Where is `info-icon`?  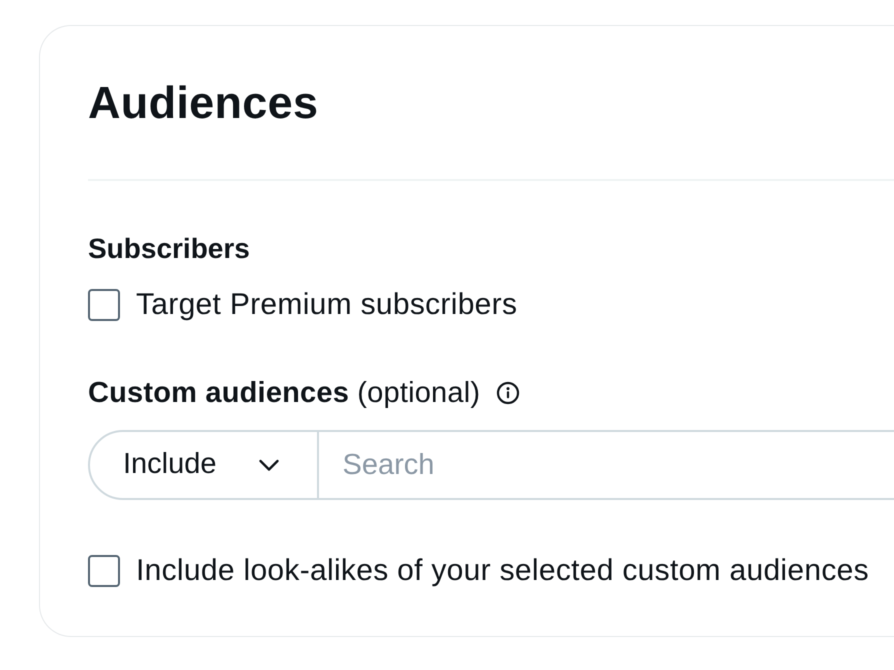
info-icon is located at coordinates (508, 393).